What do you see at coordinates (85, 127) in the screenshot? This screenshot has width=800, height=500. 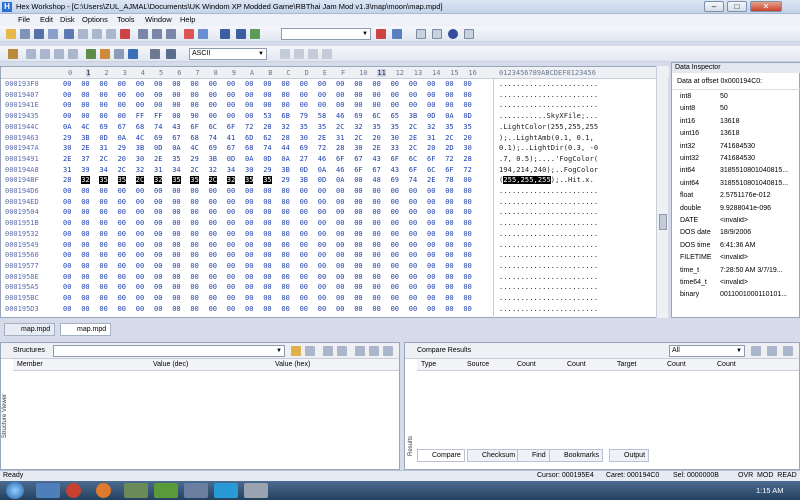 I see `hex-byte: 4C` at bounding box center [85, 127].